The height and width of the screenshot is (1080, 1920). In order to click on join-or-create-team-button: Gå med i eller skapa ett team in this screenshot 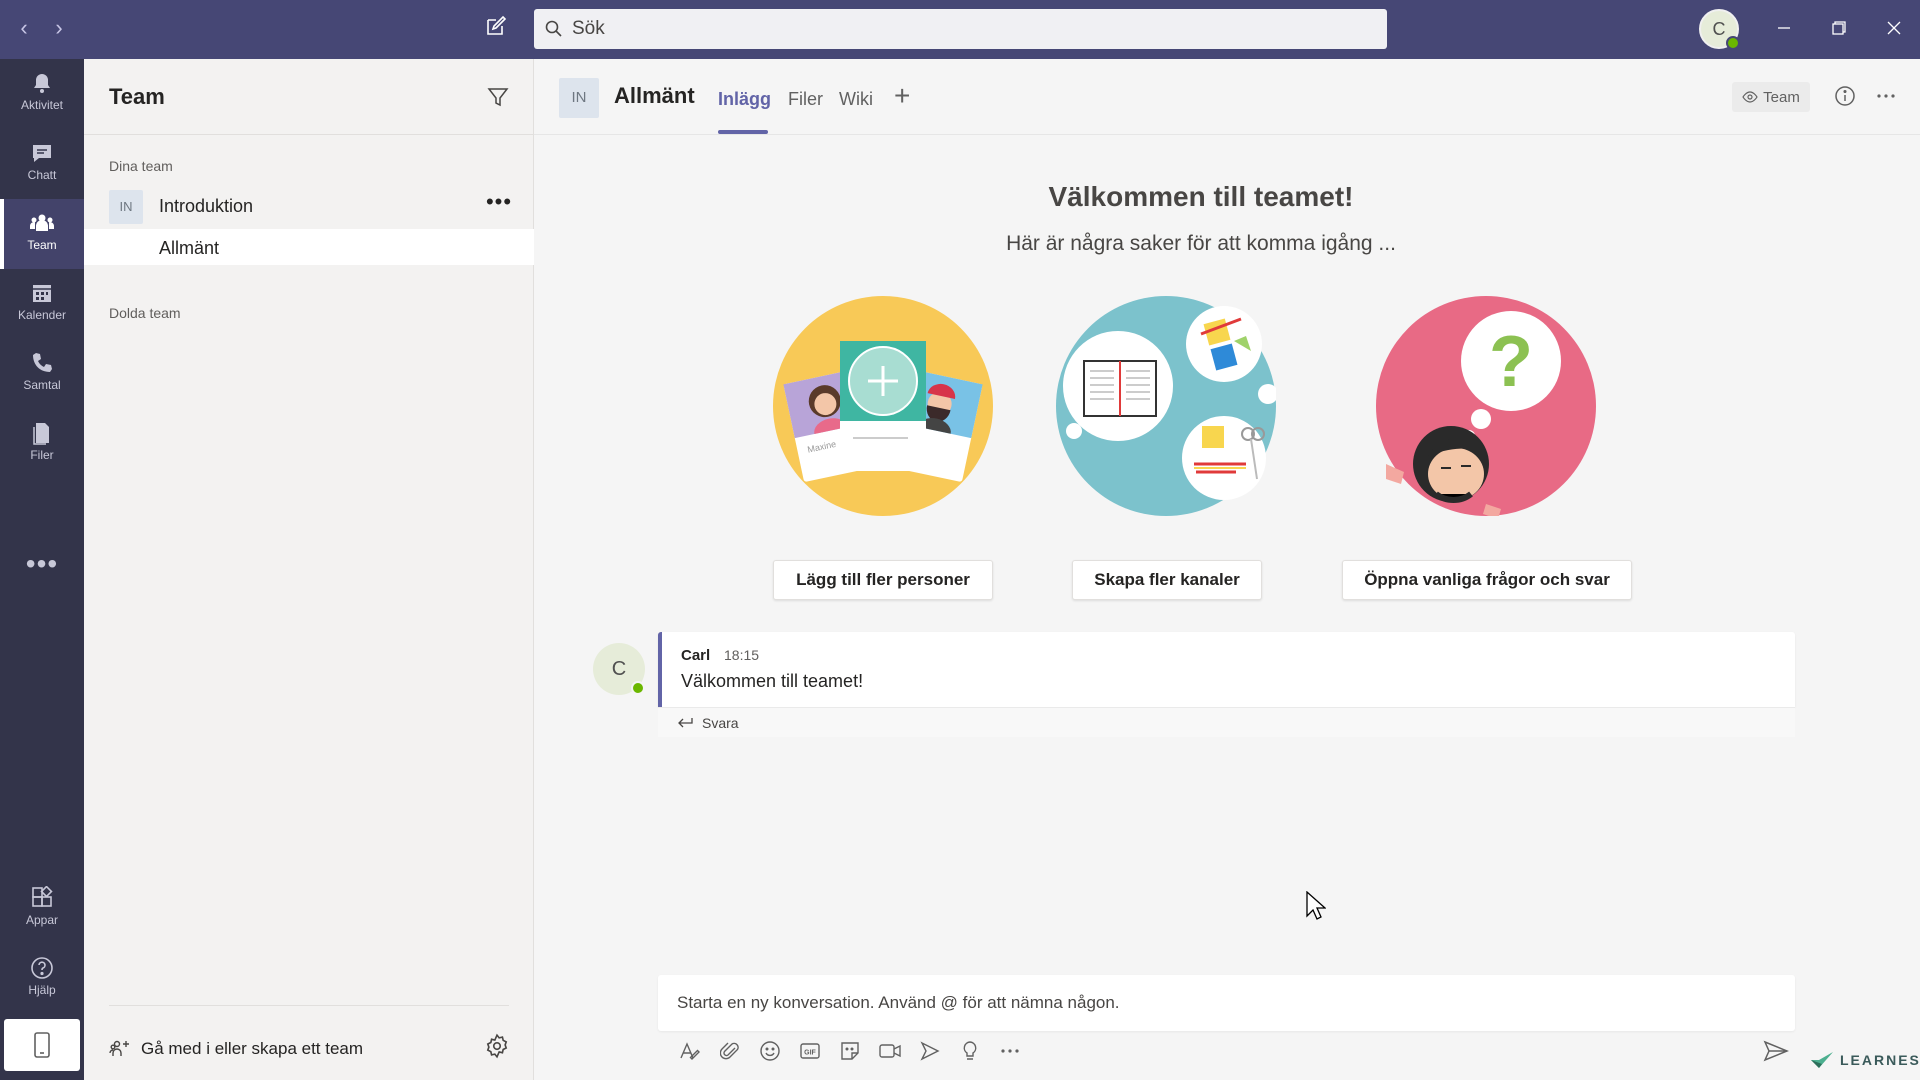, I will do `click(274, 1049)`.